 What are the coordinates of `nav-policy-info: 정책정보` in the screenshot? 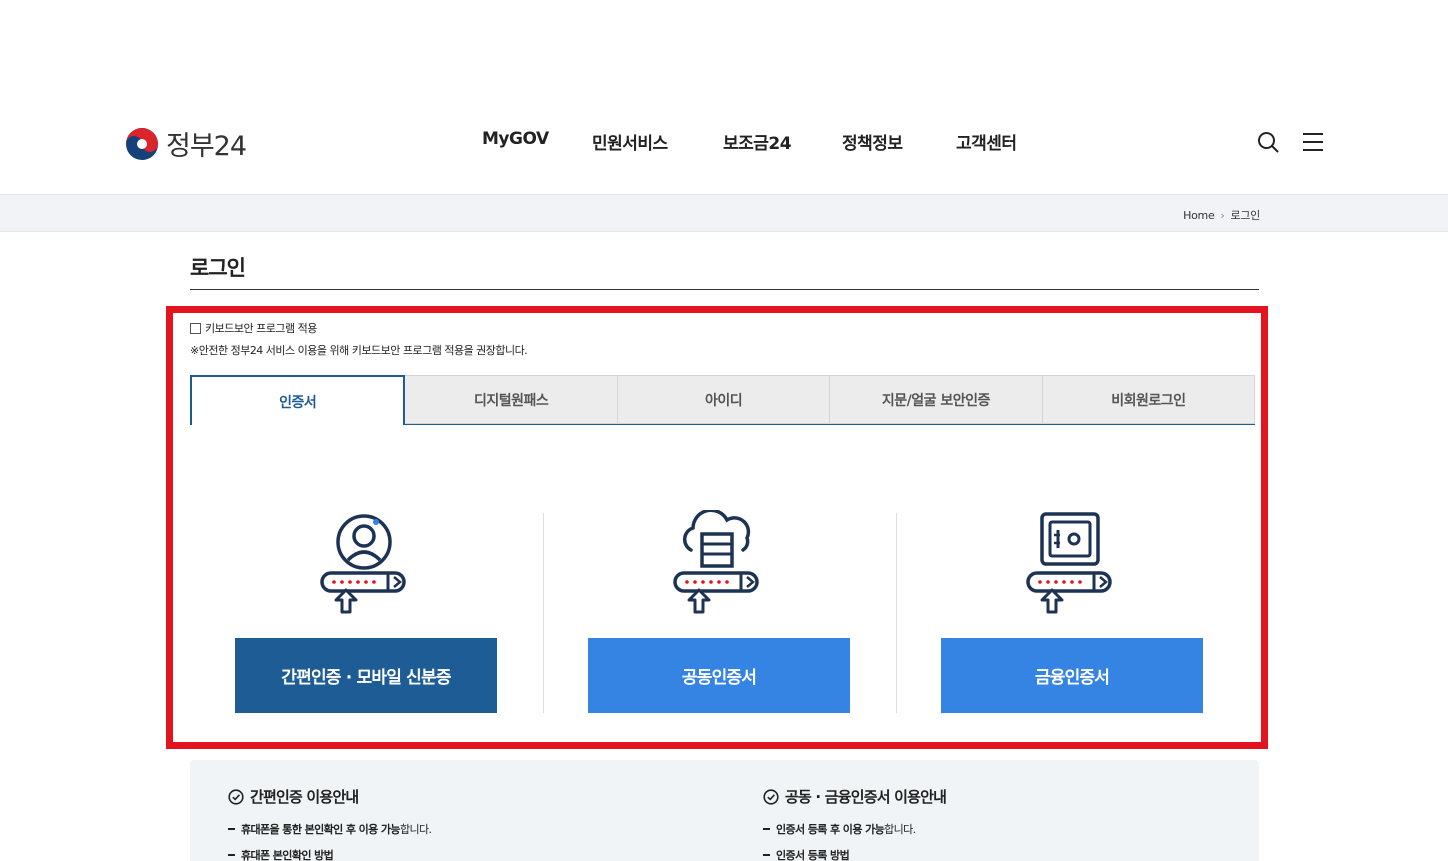 It's located at (872, 141).